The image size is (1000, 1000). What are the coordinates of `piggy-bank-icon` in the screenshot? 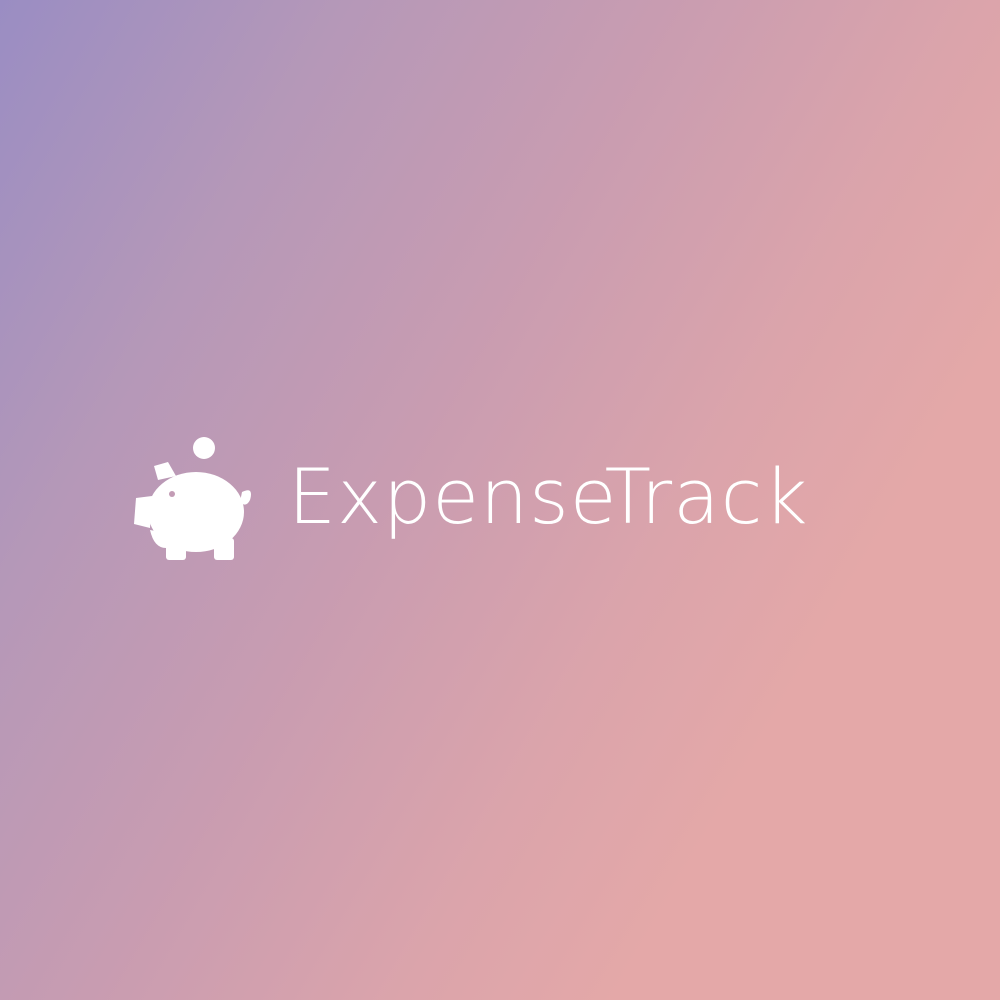 It's located at (193, 501).